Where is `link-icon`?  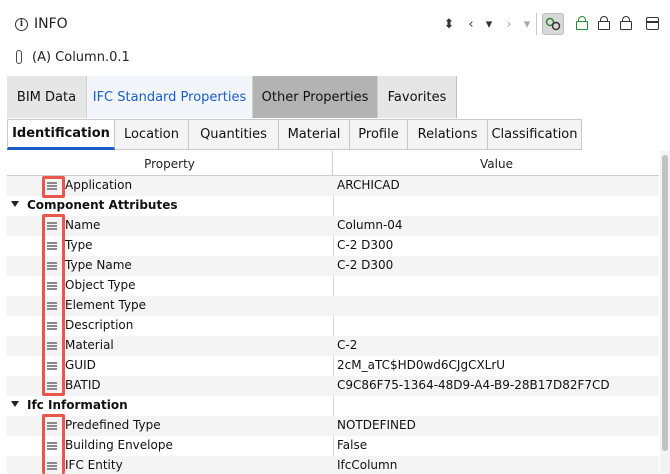 link-icon is located at coordinates (553, 24).